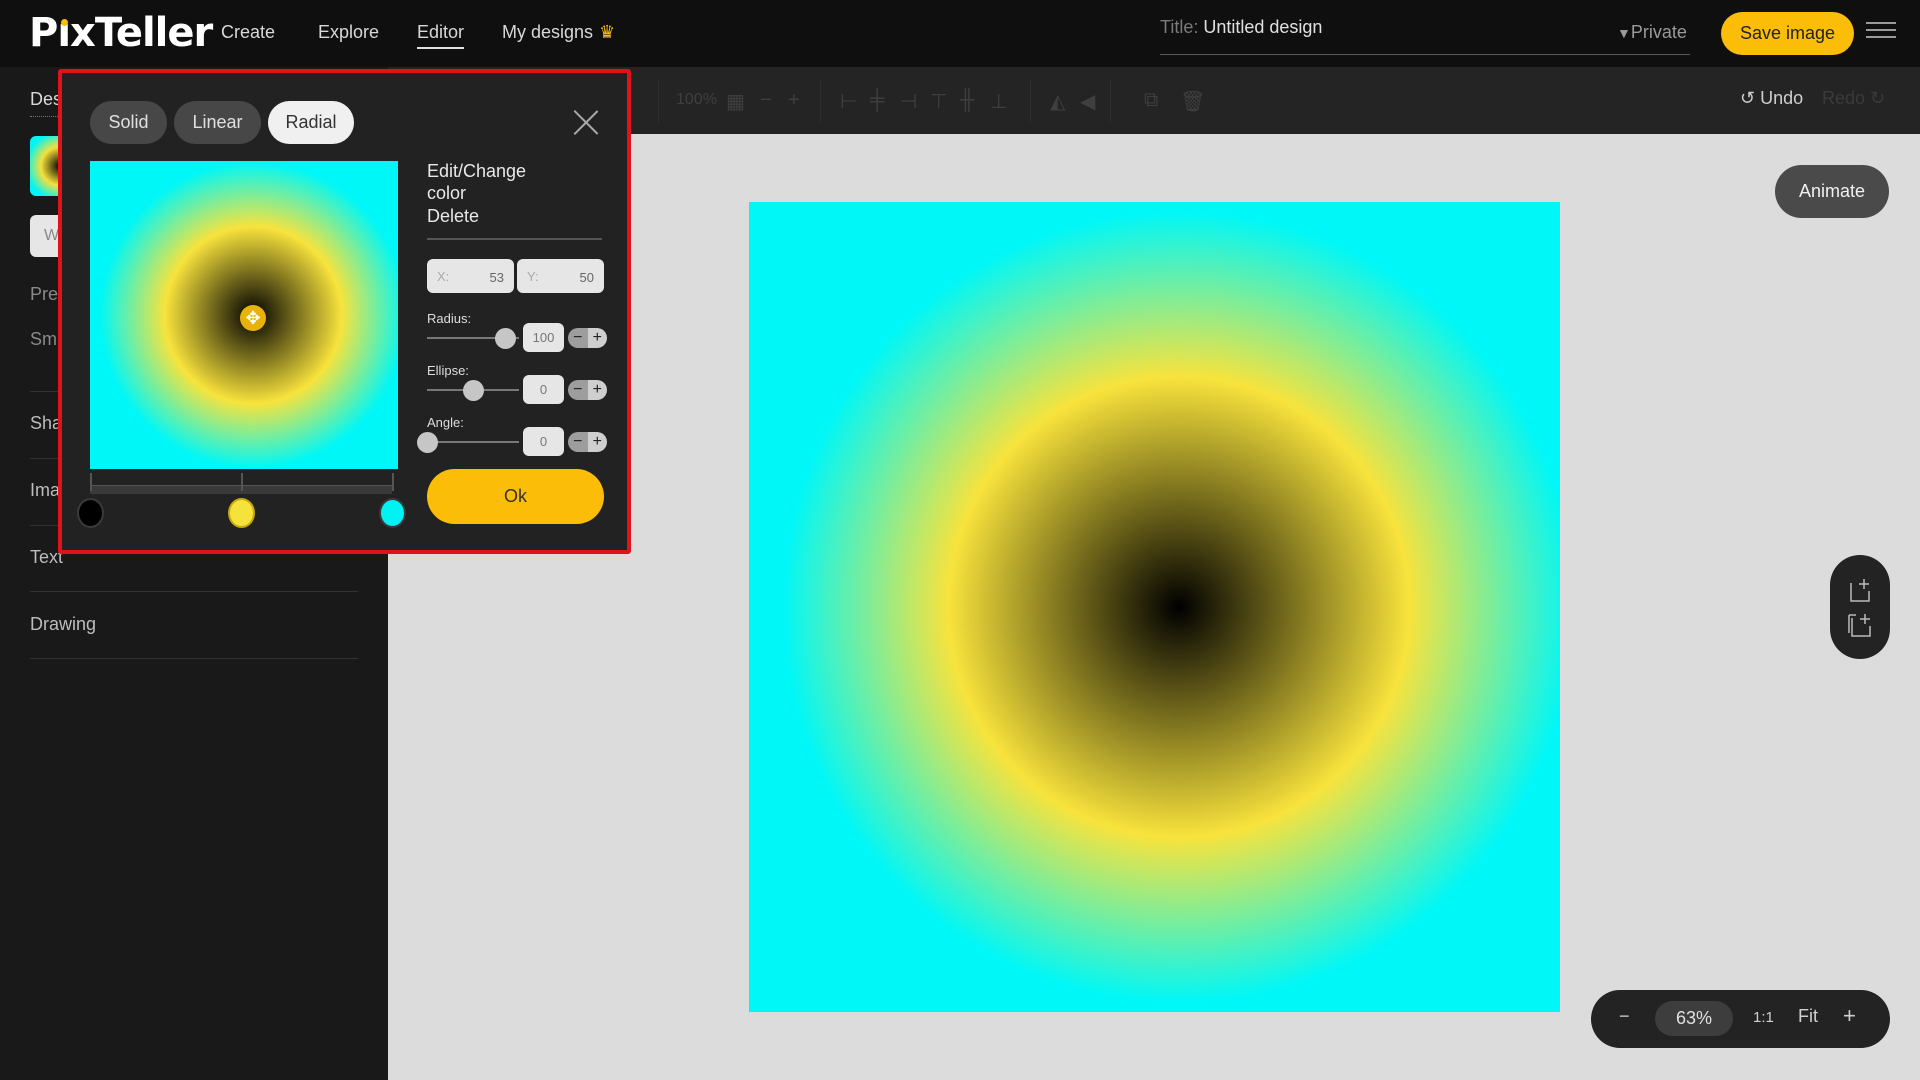  Describe the element at coordinates (44, 294) in the screenshot. I see `sidebar-label-presets: Pre` at that location.